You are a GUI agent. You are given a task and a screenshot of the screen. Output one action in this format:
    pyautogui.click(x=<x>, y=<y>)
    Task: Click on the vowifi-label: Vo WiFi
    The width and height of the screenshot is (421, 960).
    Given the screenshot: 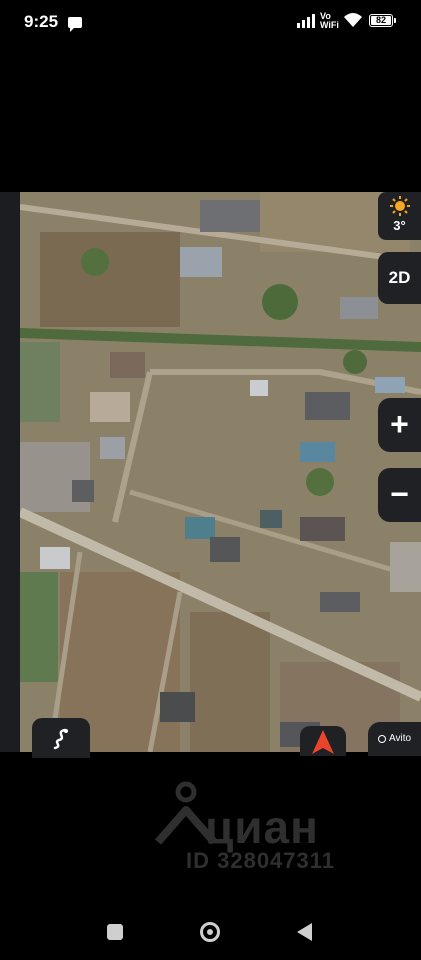 What is the action you would take?
    pyautogui.click(x=329, y=20)
    